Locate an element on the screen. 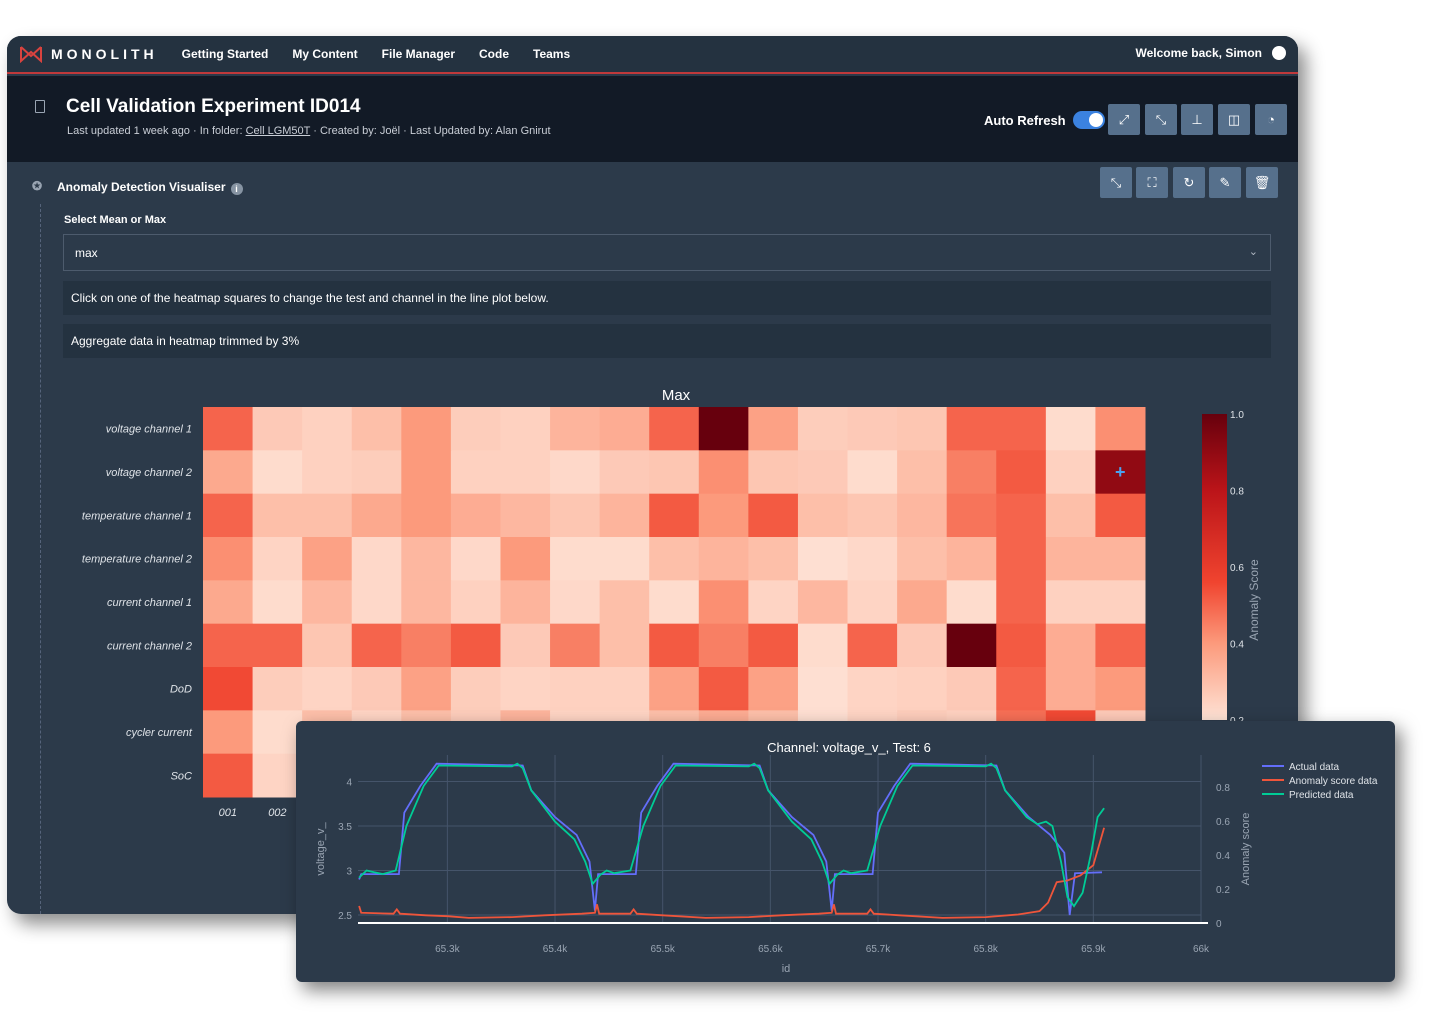 The image size is (1430, 1022). legend-entry: Anomaly score data is located at coordinates (1333, 781).